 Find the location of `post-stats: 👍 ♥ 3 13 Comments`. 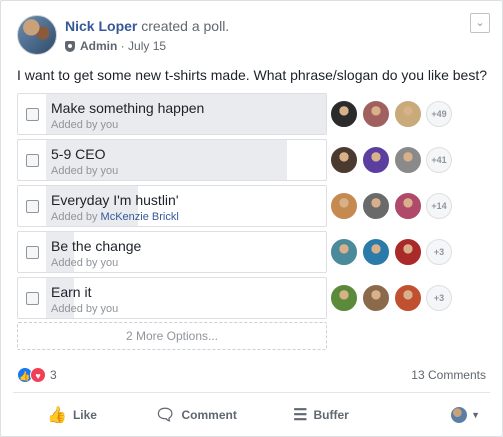

post-stats: 👍 ♥ 3 13 Comments is located at coordinates (251, 375).